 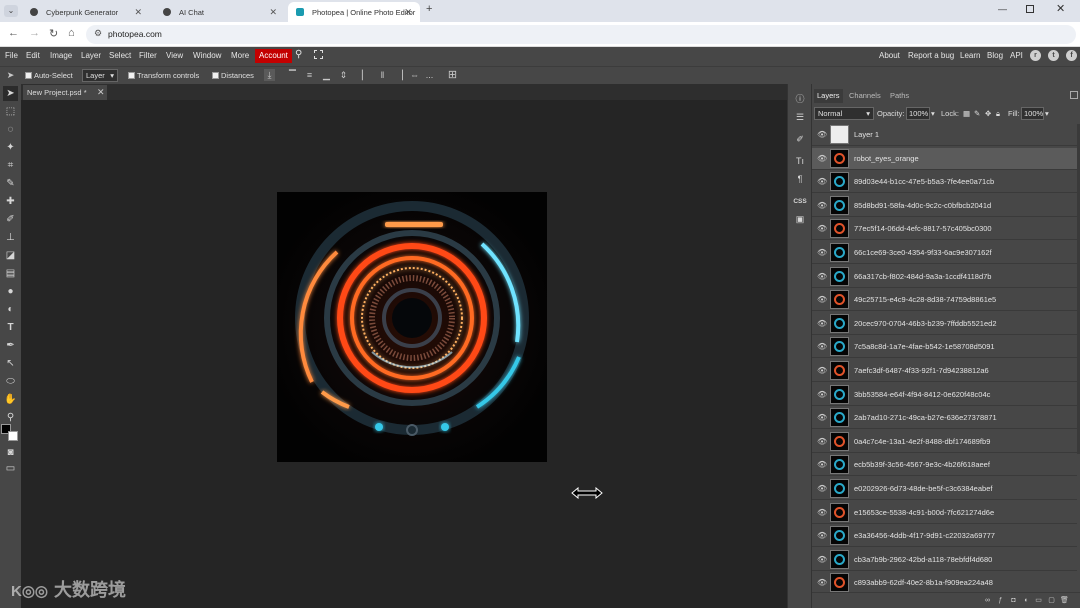 I want to click on document-close-icon: ✕, so click(x=101, y=92).